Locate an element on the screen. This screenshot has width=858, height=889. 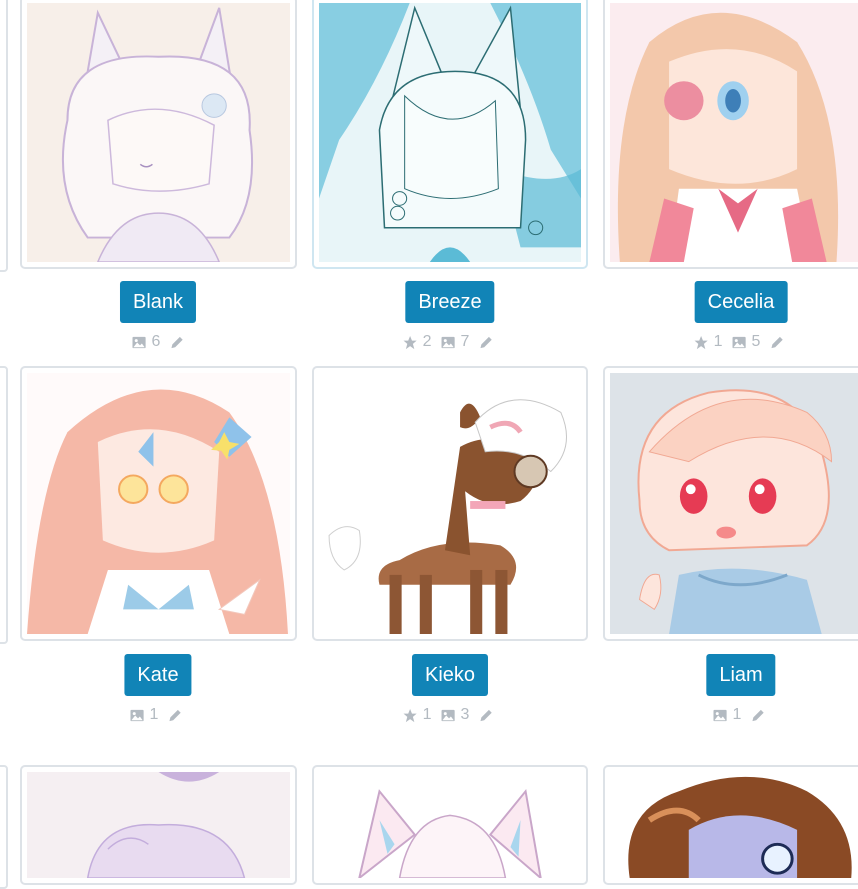
image-count: 6 is located at coordinates (156, 341).